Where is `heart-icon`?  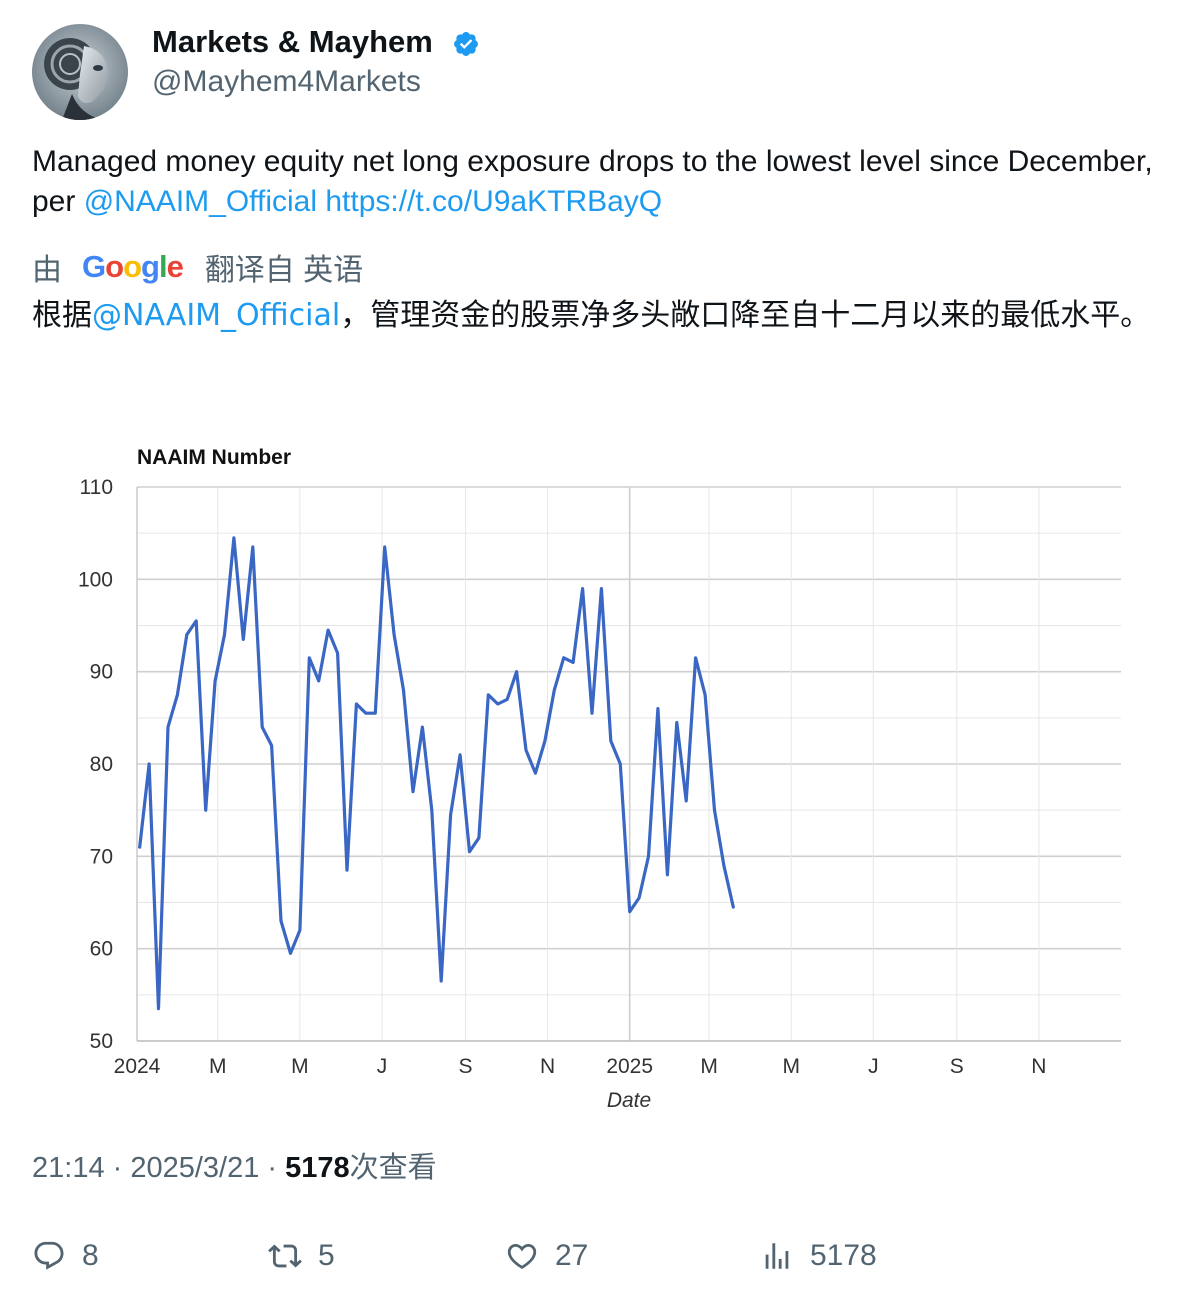 heart-icon is located at coordinates (522, 1256).